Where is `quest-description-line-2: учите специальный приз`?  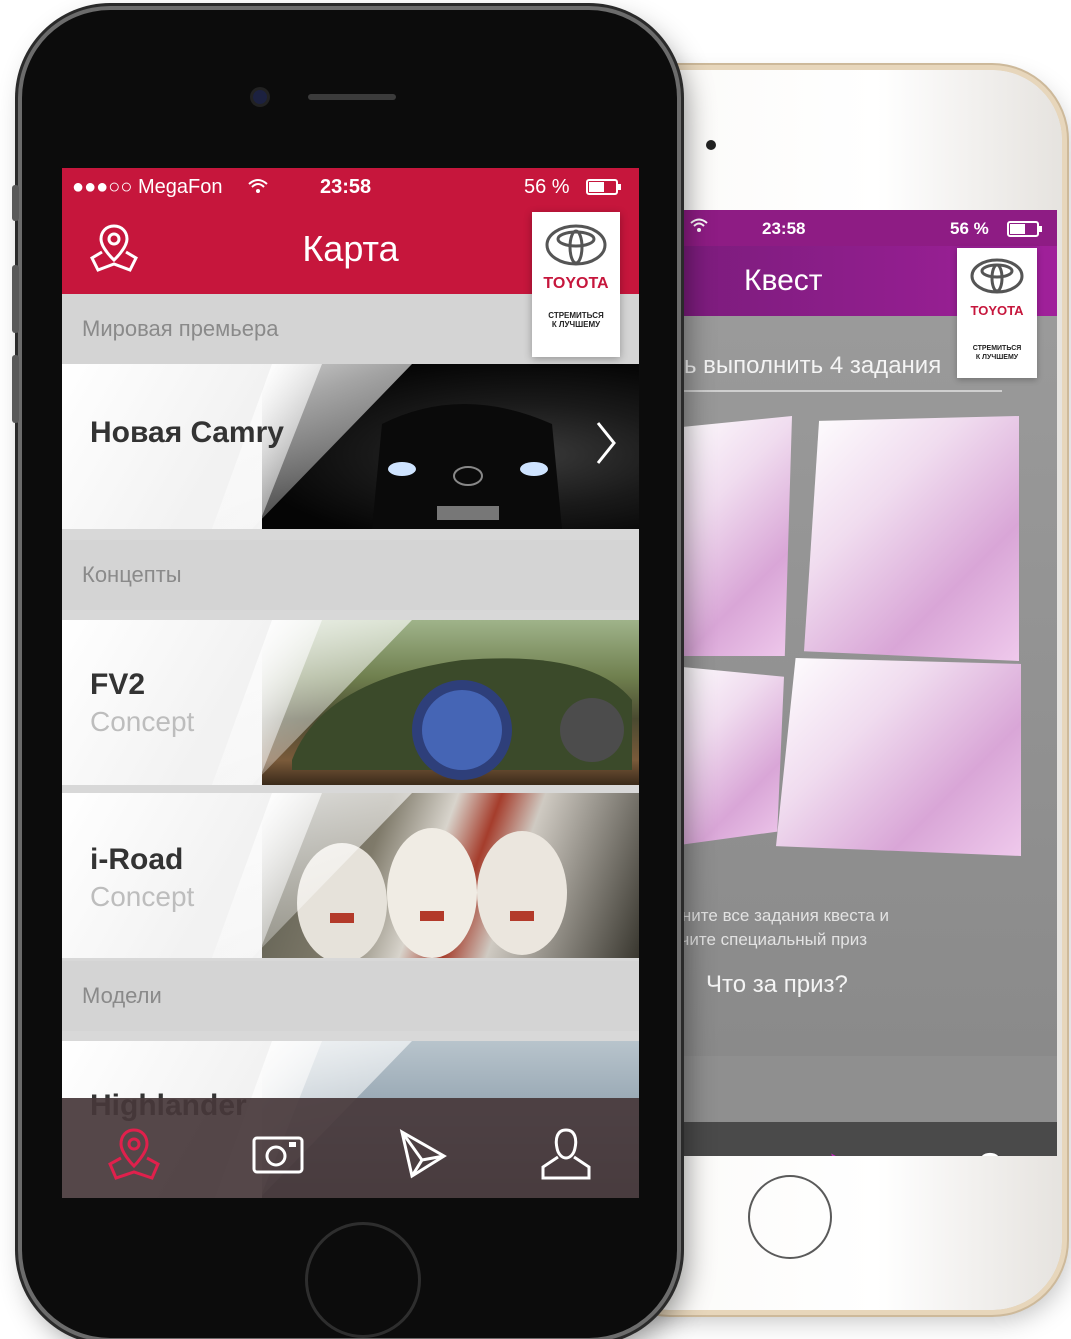 quest-description-line-2: учите специальный приз is located at coordinates (770, 939).